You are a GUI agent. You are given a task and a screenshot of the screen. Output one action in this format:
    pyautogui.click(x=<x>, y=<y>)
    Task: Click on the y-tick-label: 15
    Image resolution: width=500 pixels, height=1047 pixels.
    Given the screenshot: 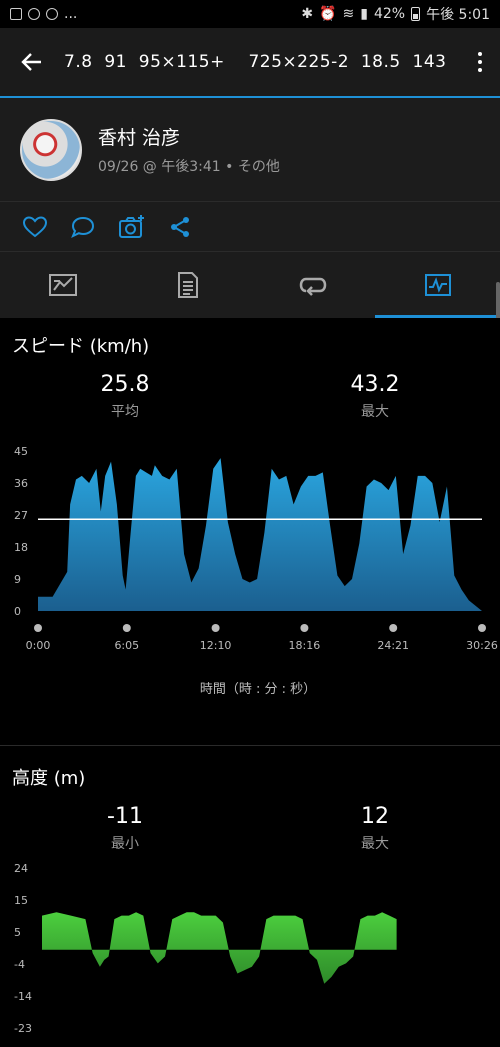 What is the action you would take?
    pyautogui.click(x=21, y=900)
    